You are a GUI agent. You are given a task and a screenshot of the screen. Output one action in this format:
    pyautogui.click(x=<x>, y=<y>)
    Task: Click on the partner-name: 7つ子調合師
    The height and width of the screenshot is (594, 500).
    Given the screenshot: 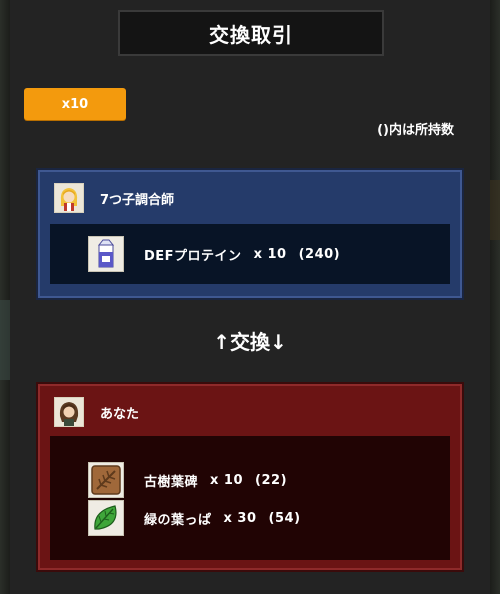 What is the action you would take?
    pyautogui.click(x=137, y=200)
    